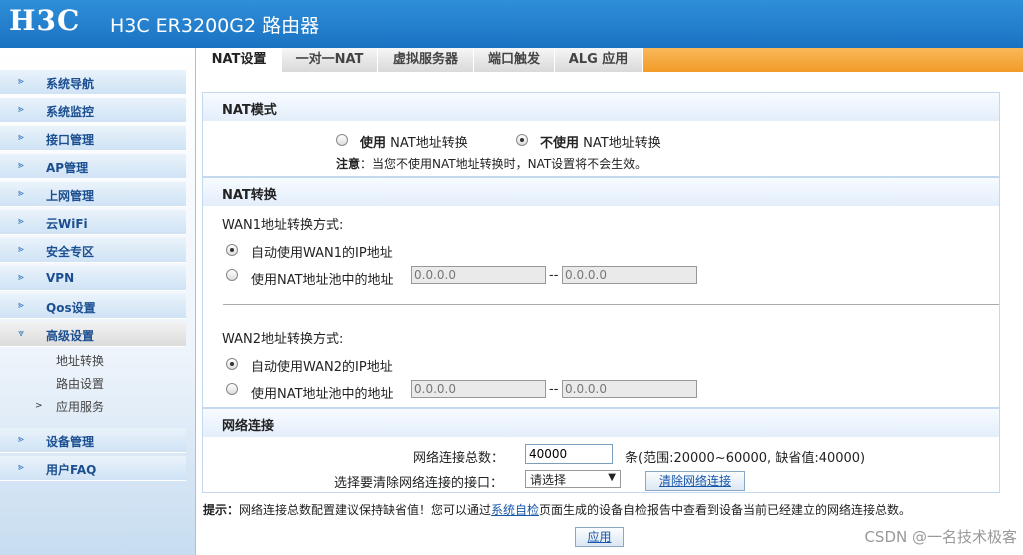  What do you see at coordinates (70, 140) in the screenshot?
I see `sidebar-item-label: 接口管理` at bounding box center [70, 140].